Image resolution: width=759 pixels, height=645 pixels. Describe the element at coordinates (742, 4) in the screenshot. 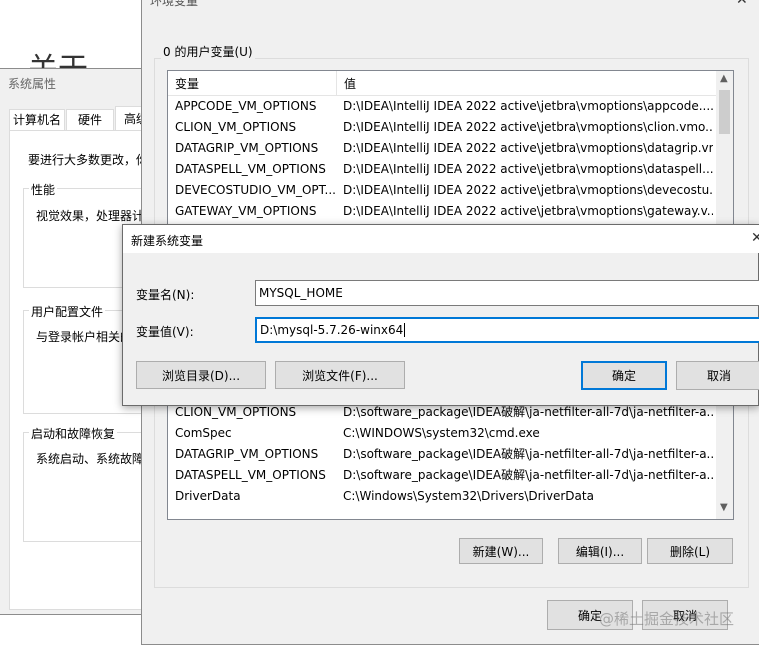

I see `close-icon: ✕` at that location.